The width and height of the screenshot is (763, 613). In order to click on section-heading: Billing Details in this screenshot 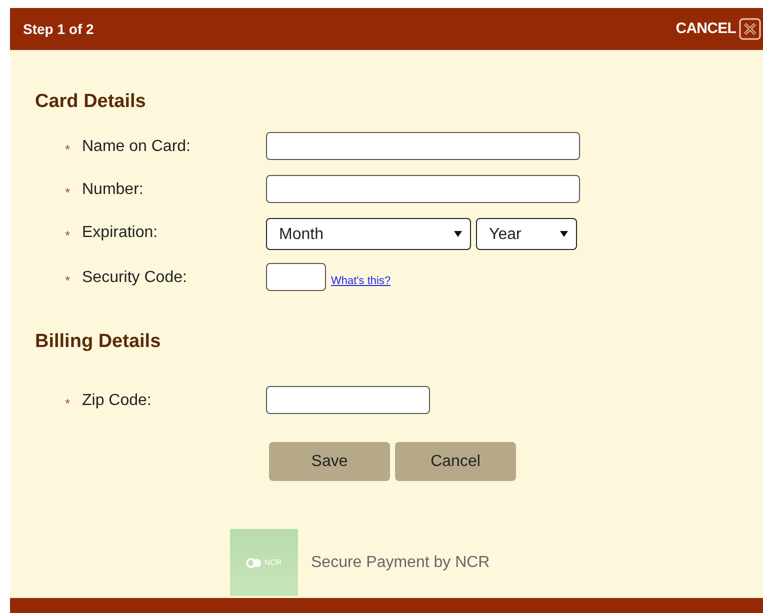, I will do `click(98, 342)`.